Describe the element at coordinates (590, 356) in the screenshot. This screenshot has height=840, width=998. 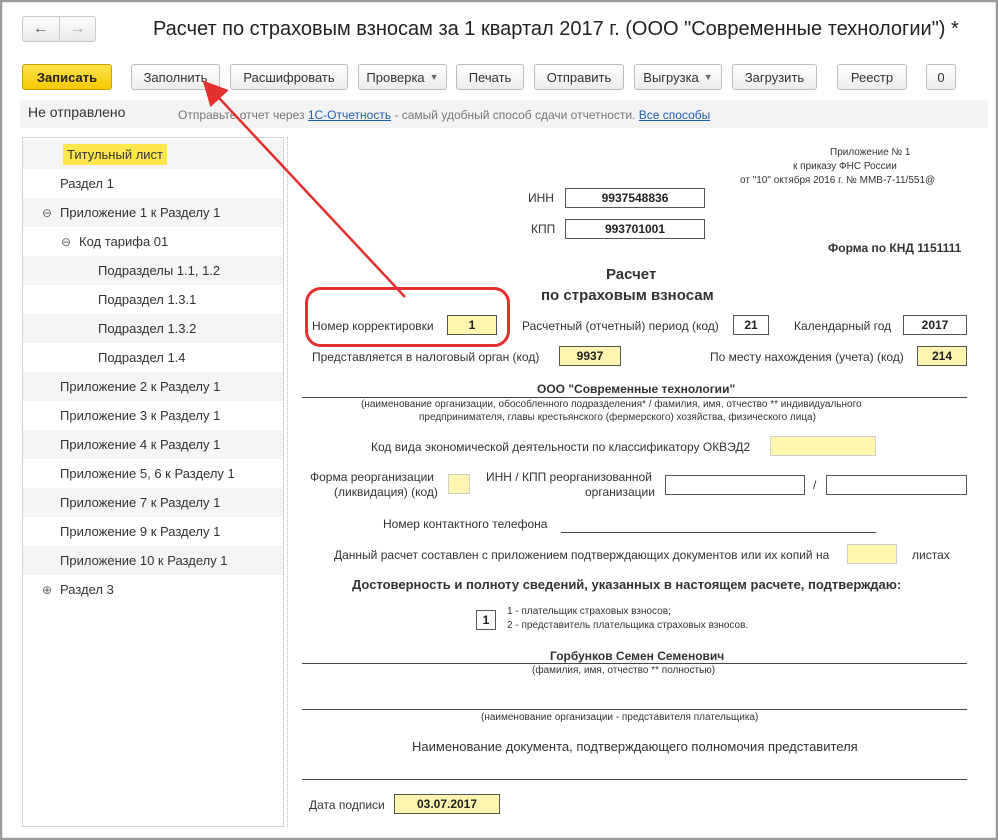
I see `tax-authority-field: 9937` at that location.